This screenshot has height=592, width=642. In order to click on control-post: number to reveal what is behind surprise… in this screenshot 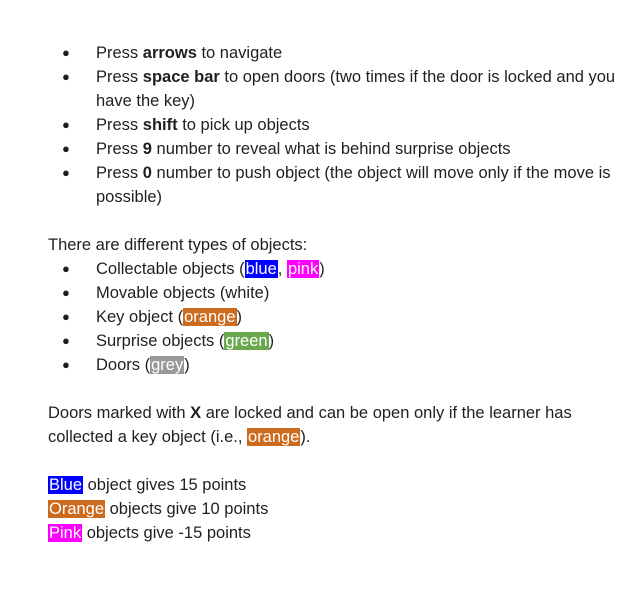, I will do `click(331, 149)`.